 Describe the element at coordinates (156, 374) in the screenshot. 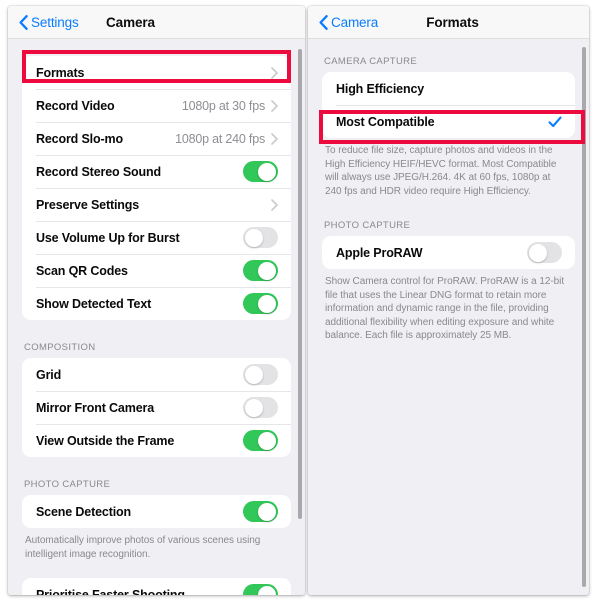

I see `row-grid: Grid` at that location.